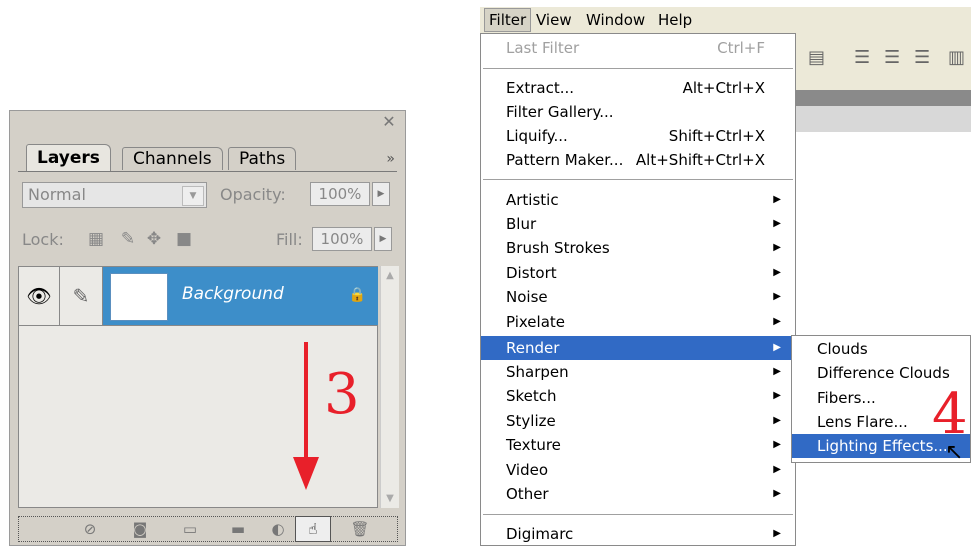  I want to click on align-icon: ▤, so click(816, 57).